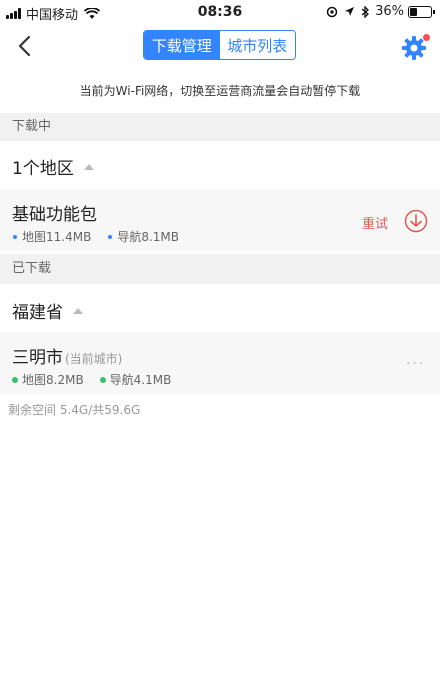  What do you see at coordinates (91, 379) in the screenshot?
I see `item-meta: 地图8.2MB 导航4.1MB` at bounding box center [91, 379].